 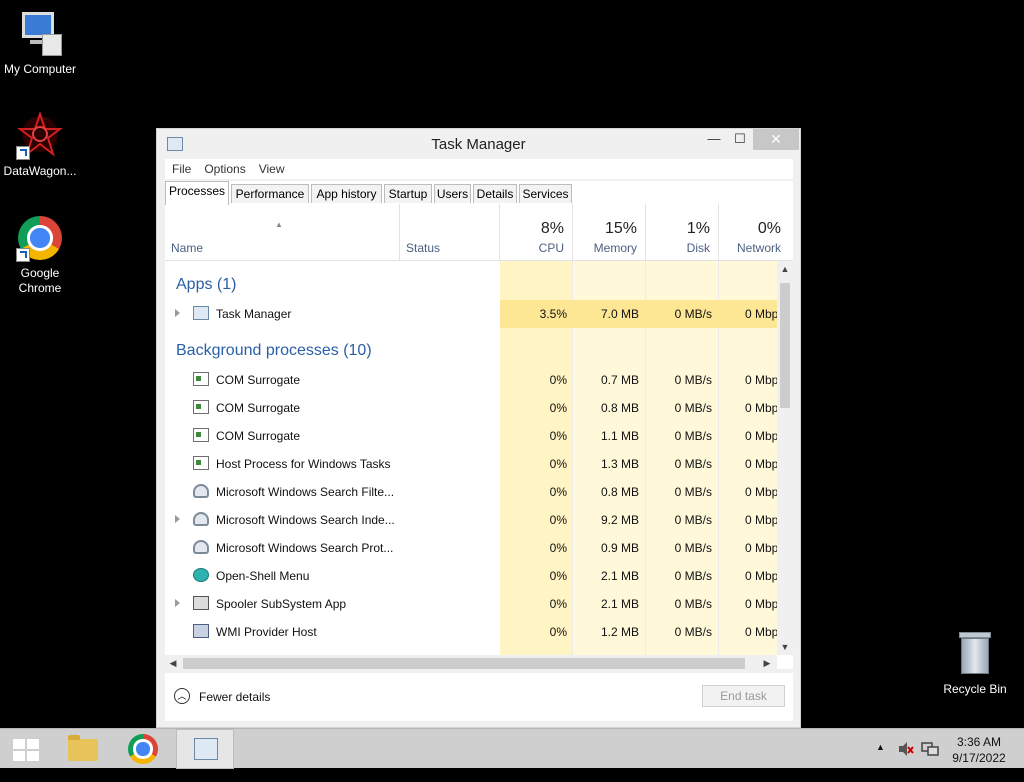 I want to click on scroll-down-arrow-icon: ▼, so click(x=785, y=647).